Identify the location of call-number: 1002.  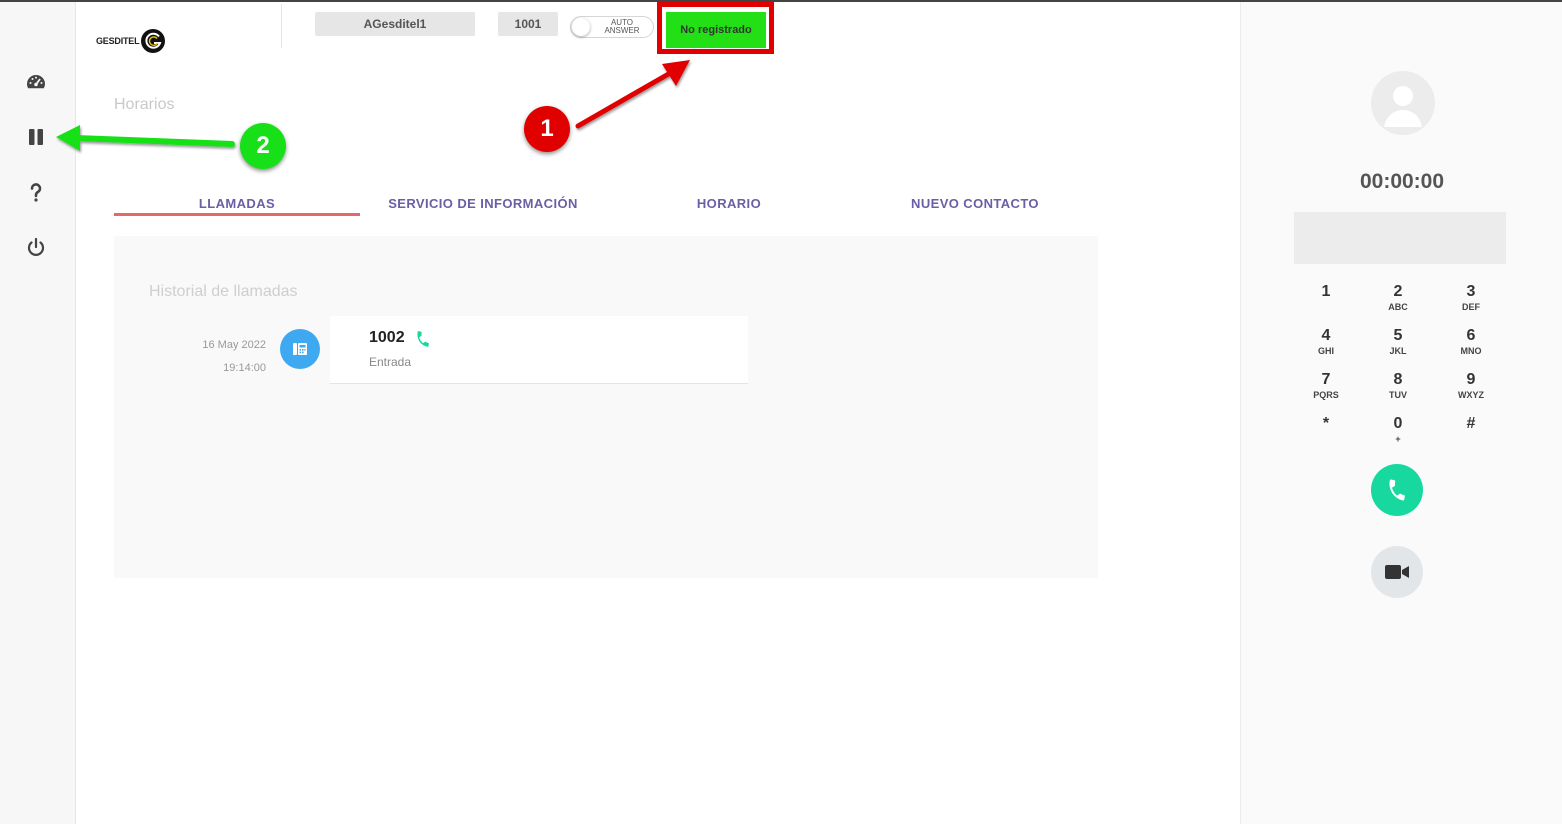
(387, 337).